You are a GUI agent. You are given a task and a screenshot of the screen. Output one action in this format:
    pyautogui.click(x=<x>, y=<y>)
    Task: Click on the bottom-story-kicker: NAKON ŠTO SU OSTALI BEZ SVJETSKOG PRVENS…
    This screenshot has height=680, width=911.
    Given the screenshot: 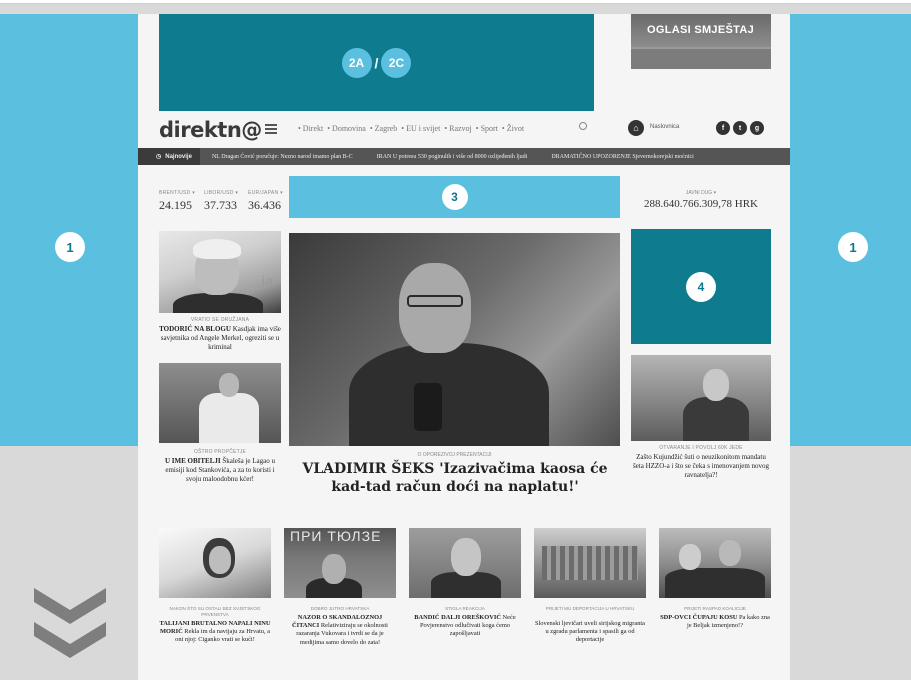 What is the action you would take?
    pyautogui.click(x=215, y=611)
    